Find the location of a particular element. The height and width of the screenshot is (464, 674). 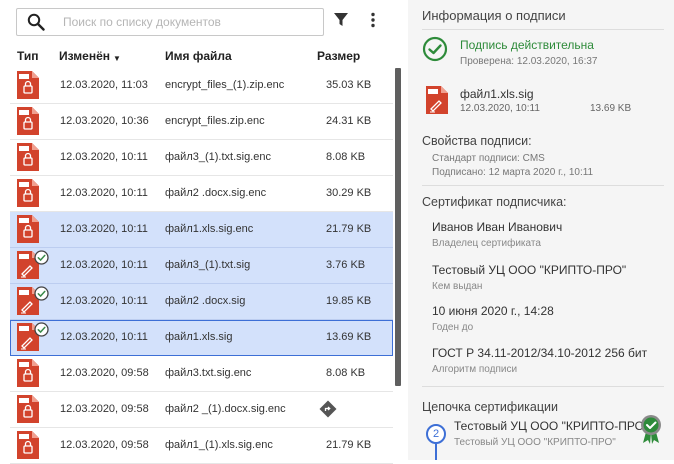

signed-file-date: 12.03.2020, 10:11 is located at coordinates (500, 108).